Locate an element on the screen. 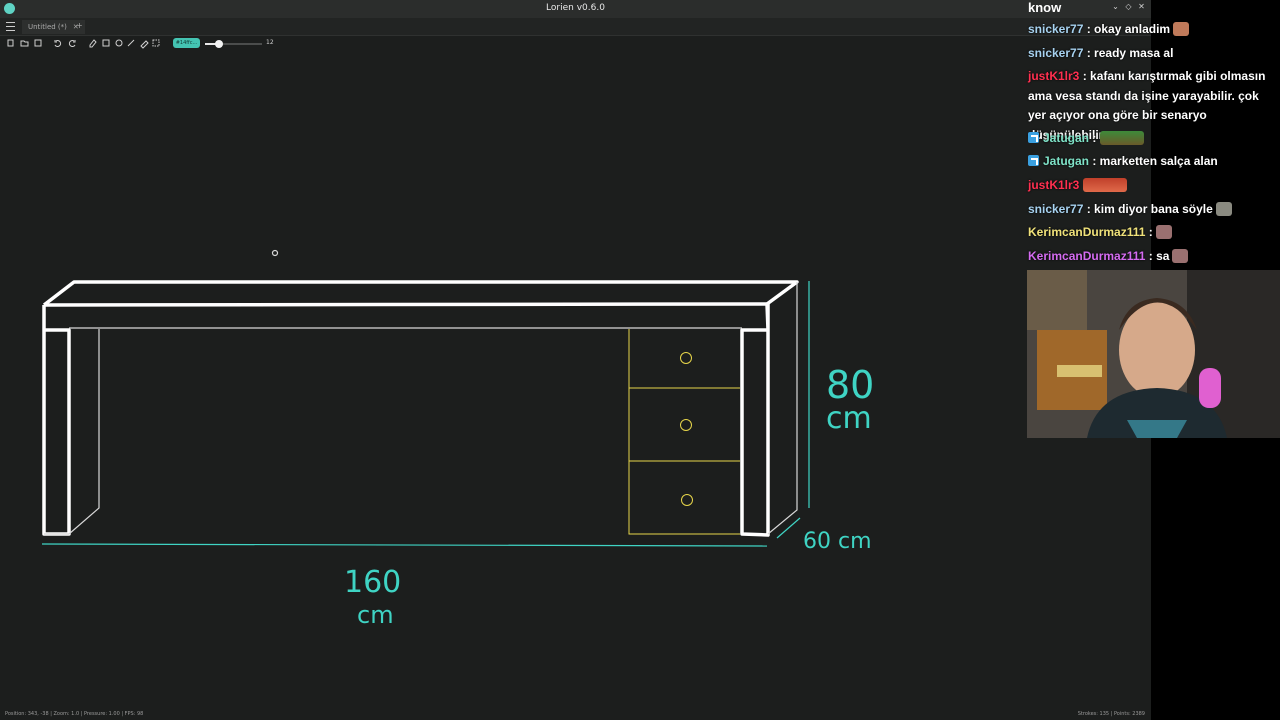 The image size is (1280, 720). chat-message: Jatugan : is located at coordinates (1153, 139).